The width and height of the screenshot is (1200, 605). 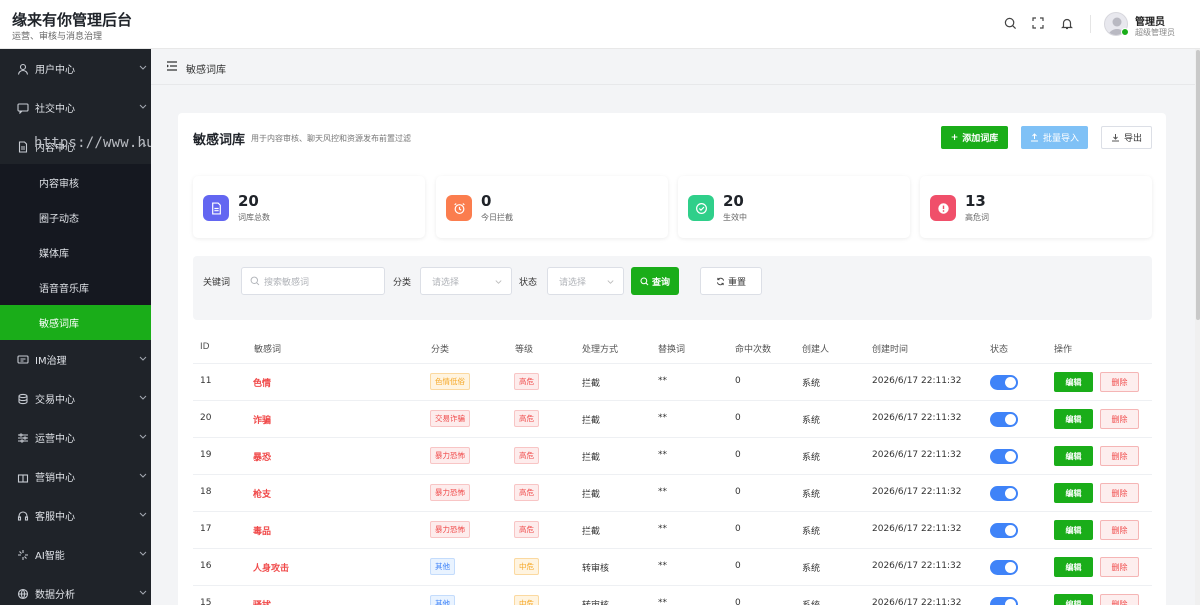 I want to click on sidebar-item-im: IM治理, so click(x=75, y=359).